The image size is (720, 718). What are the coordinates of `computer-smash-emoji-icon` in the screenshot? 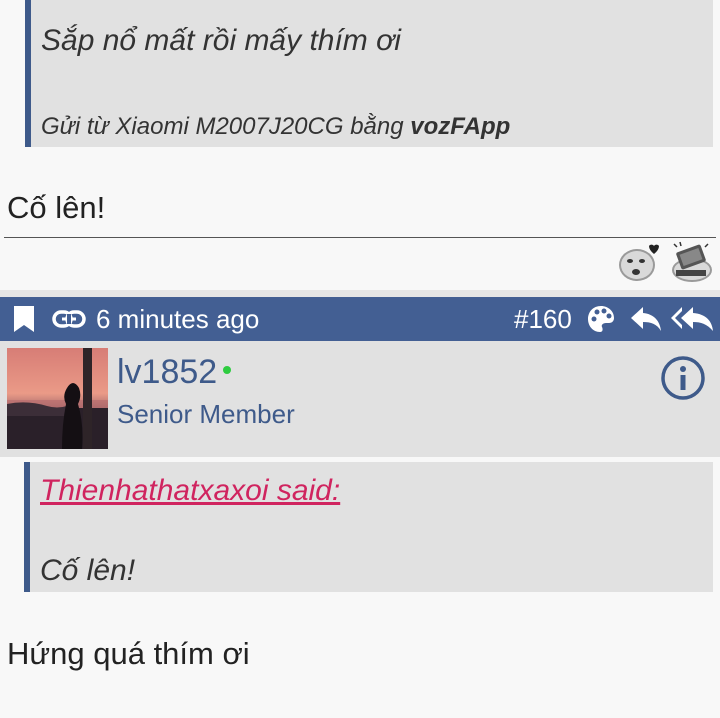 It's located at (692, 262).